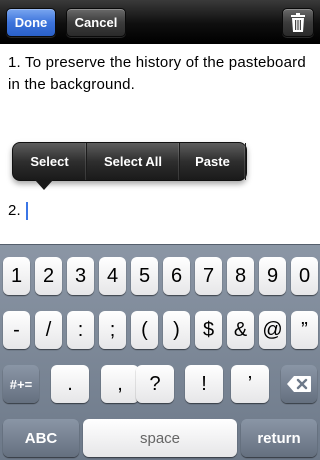  Describe the element at coordinates (250, 384) in the screenshot. I see `key-apostrophe: ’` at that location.